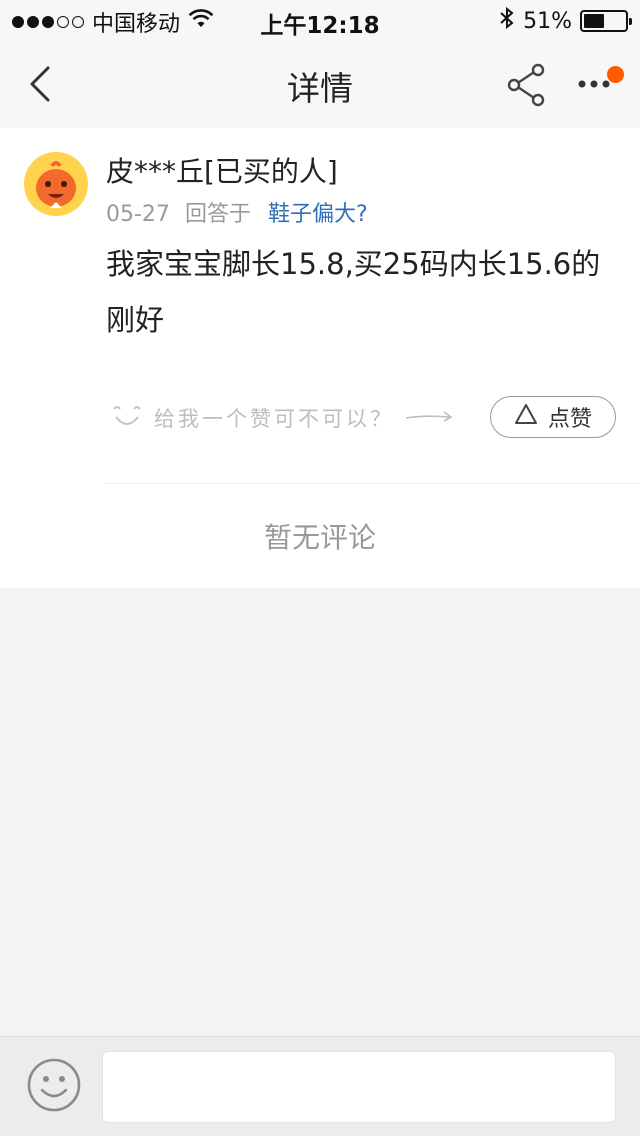 The image size is (640, 1136). What do you see at coordinates (547, 21) in the screenshot?
I see `battery-percent: 51%` at bounding box center [547, 21].